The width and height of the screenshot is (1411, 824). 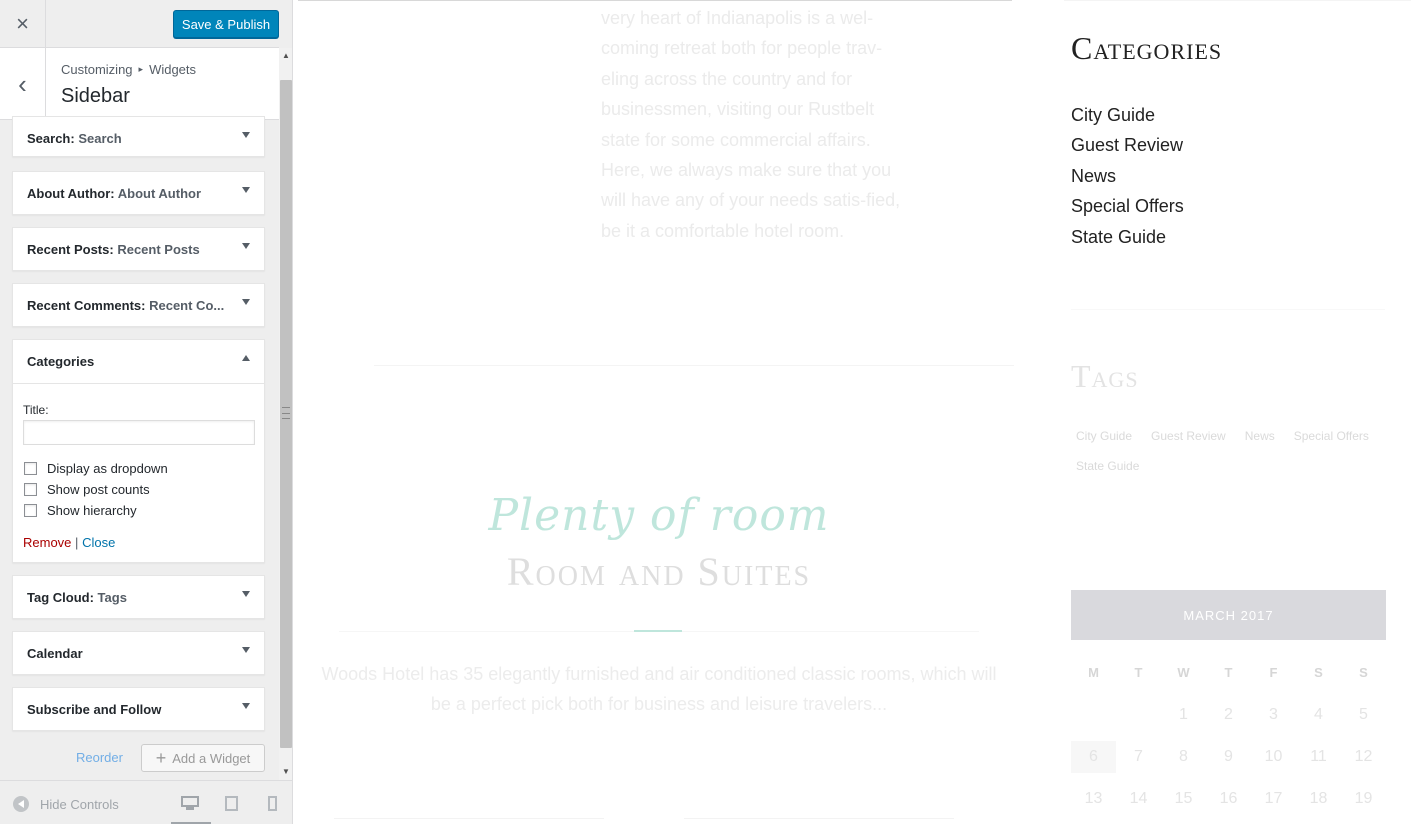 What do you see at coordinates (1093, 672) in the screenshot?
I see `weekday-label: M` at bounding box center [1093, 672].